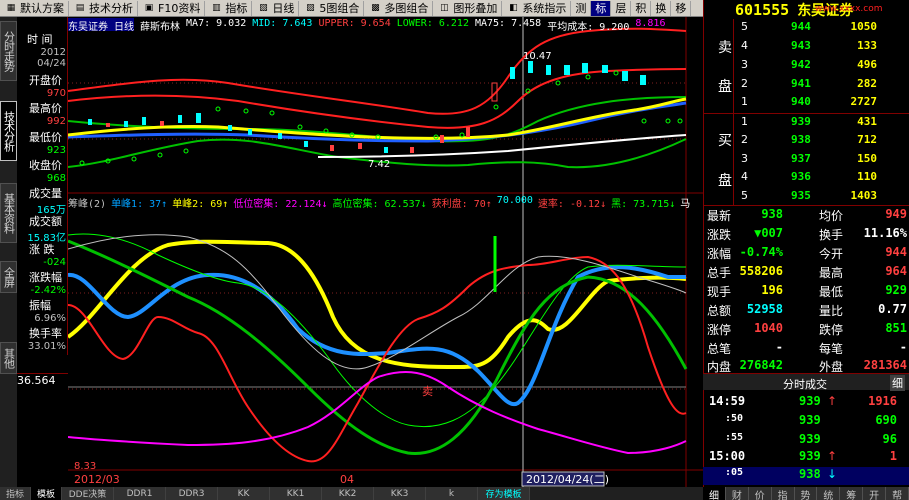  Describe the element at coordinates (719, 311) in the screenshot. I see `stat-label: 总额` at that location.